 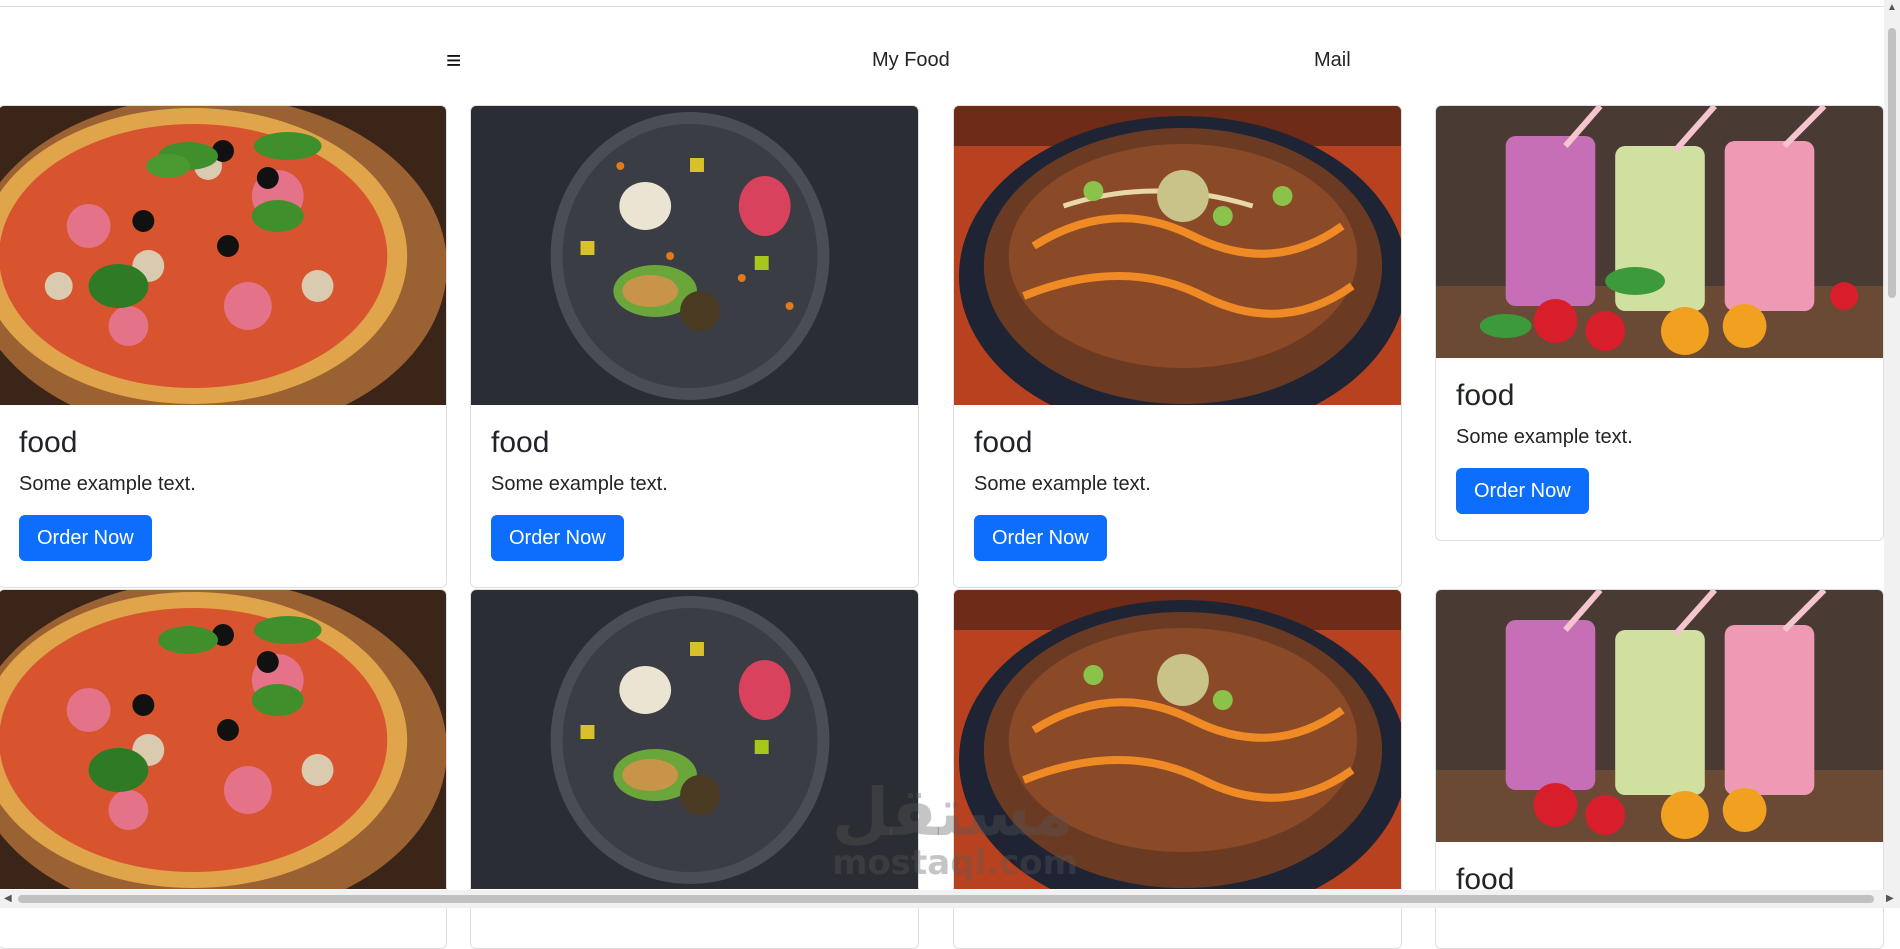 I want to click on hamburger-icon: ≡, so click(x=453, y=60).